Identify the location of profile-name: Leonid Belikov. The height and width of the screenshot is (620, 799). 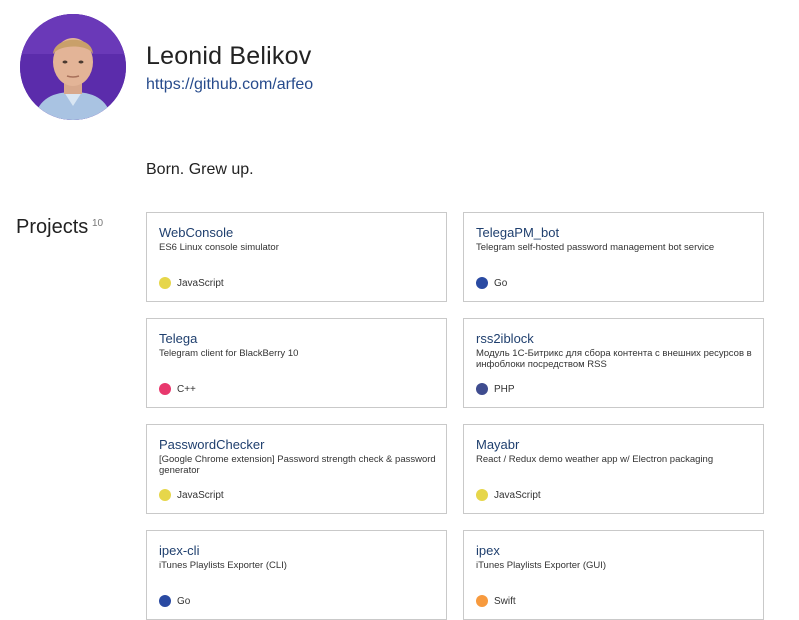
(229, 56).